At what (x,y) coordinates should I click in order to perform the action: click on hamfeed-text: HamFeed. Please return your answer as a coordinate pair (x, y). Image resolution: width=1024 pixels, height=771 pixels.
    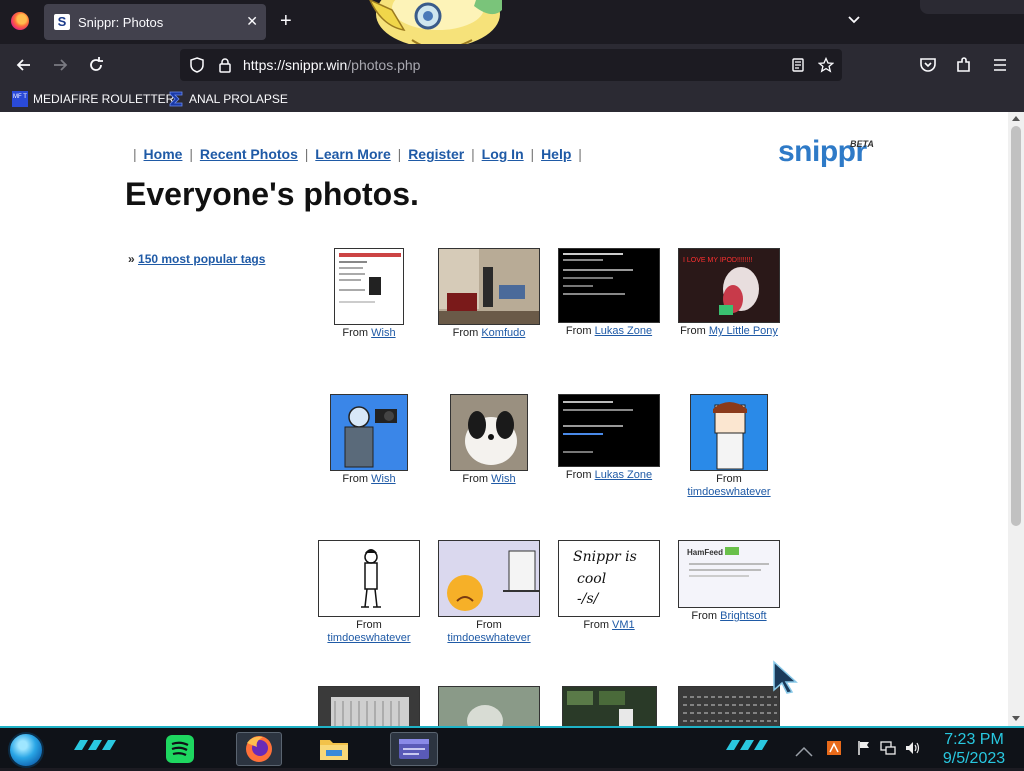
    Looking at the image, I should click on (705, 552).